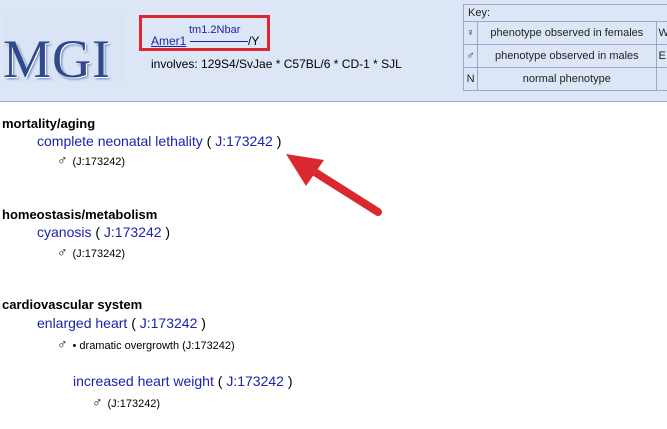  What do you see at coordinates (470, 79) in the screenshot?
I see `normal-symbol: N` at bounding box center [470, 79].